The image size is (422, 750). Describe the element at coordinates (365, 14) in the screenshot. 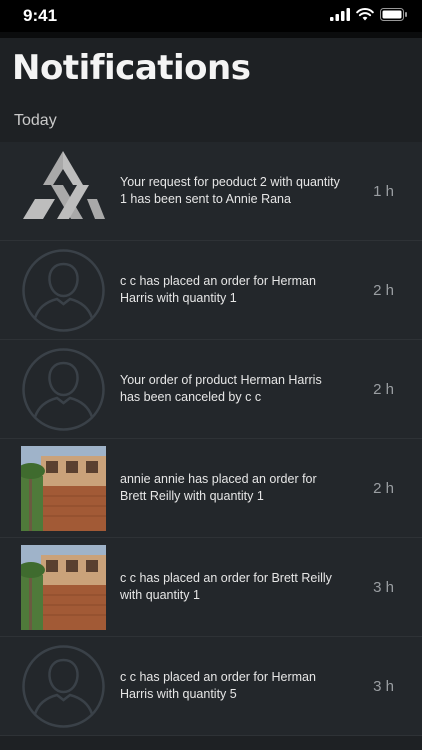

I see `wifi-icon` at that location.